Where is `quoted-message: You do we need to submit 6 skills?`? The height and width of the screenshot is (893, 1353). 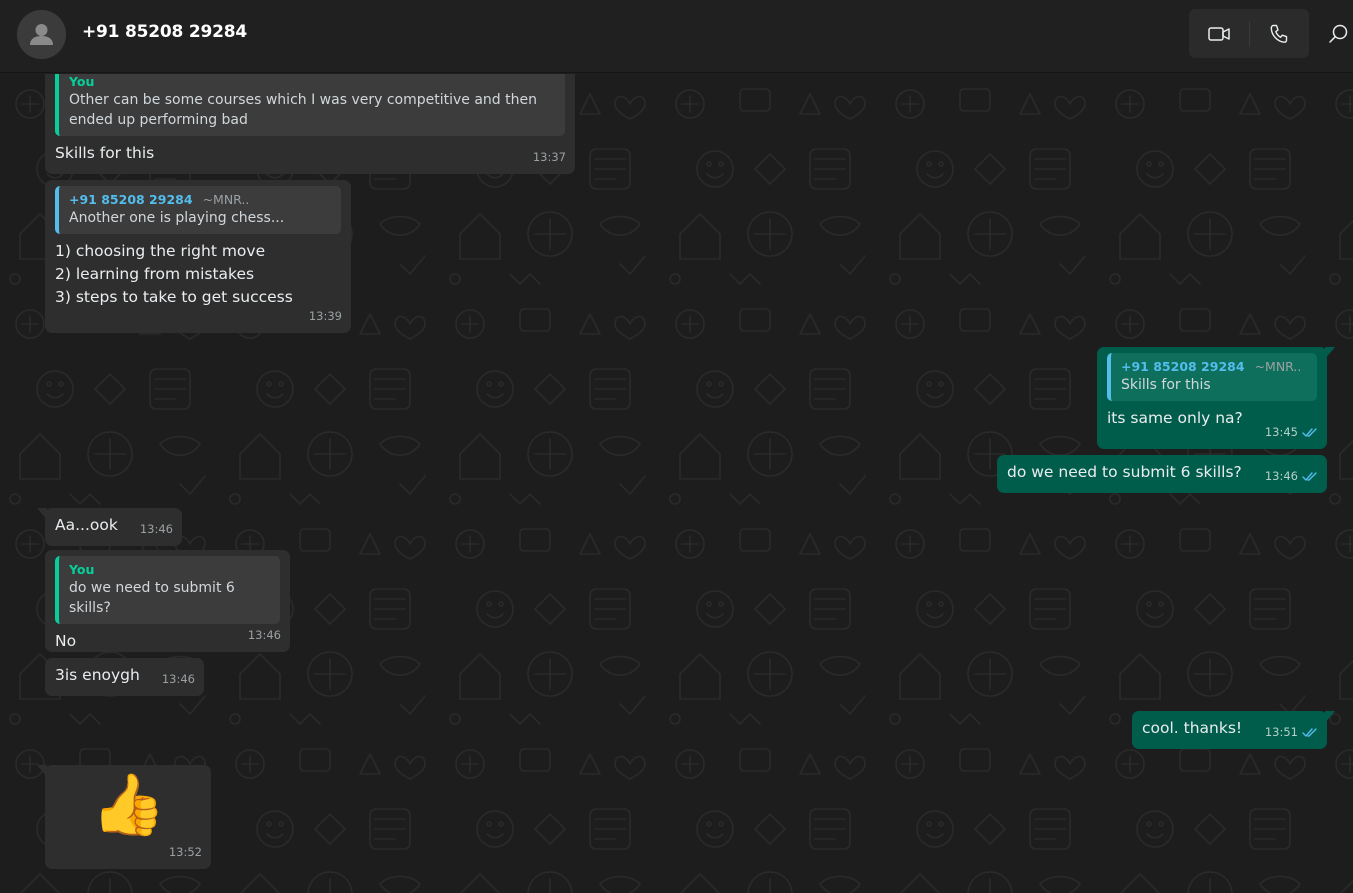 quoted-message: You do we need to submit 6 skills? is located at coordinates (167, 590).